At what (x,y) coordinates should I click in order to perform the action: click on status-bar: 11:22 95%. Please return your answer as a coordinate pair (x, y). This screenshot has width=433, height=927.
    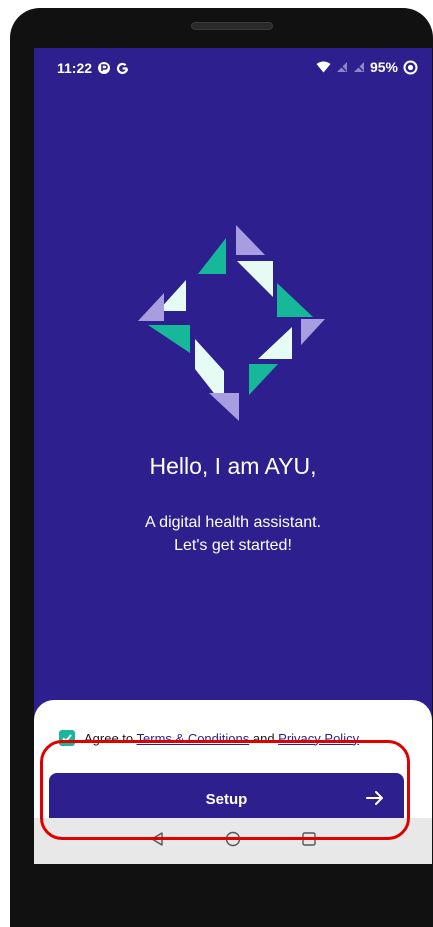
    Looking at the image, I should click on (233, 68).